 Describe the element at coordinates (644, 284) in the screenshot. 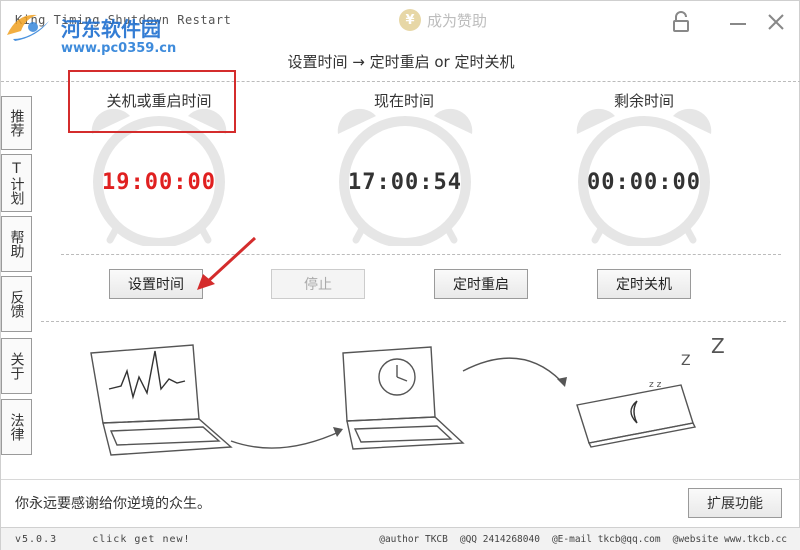

I see `timed-shutdown-button: 定时关机` at that location.